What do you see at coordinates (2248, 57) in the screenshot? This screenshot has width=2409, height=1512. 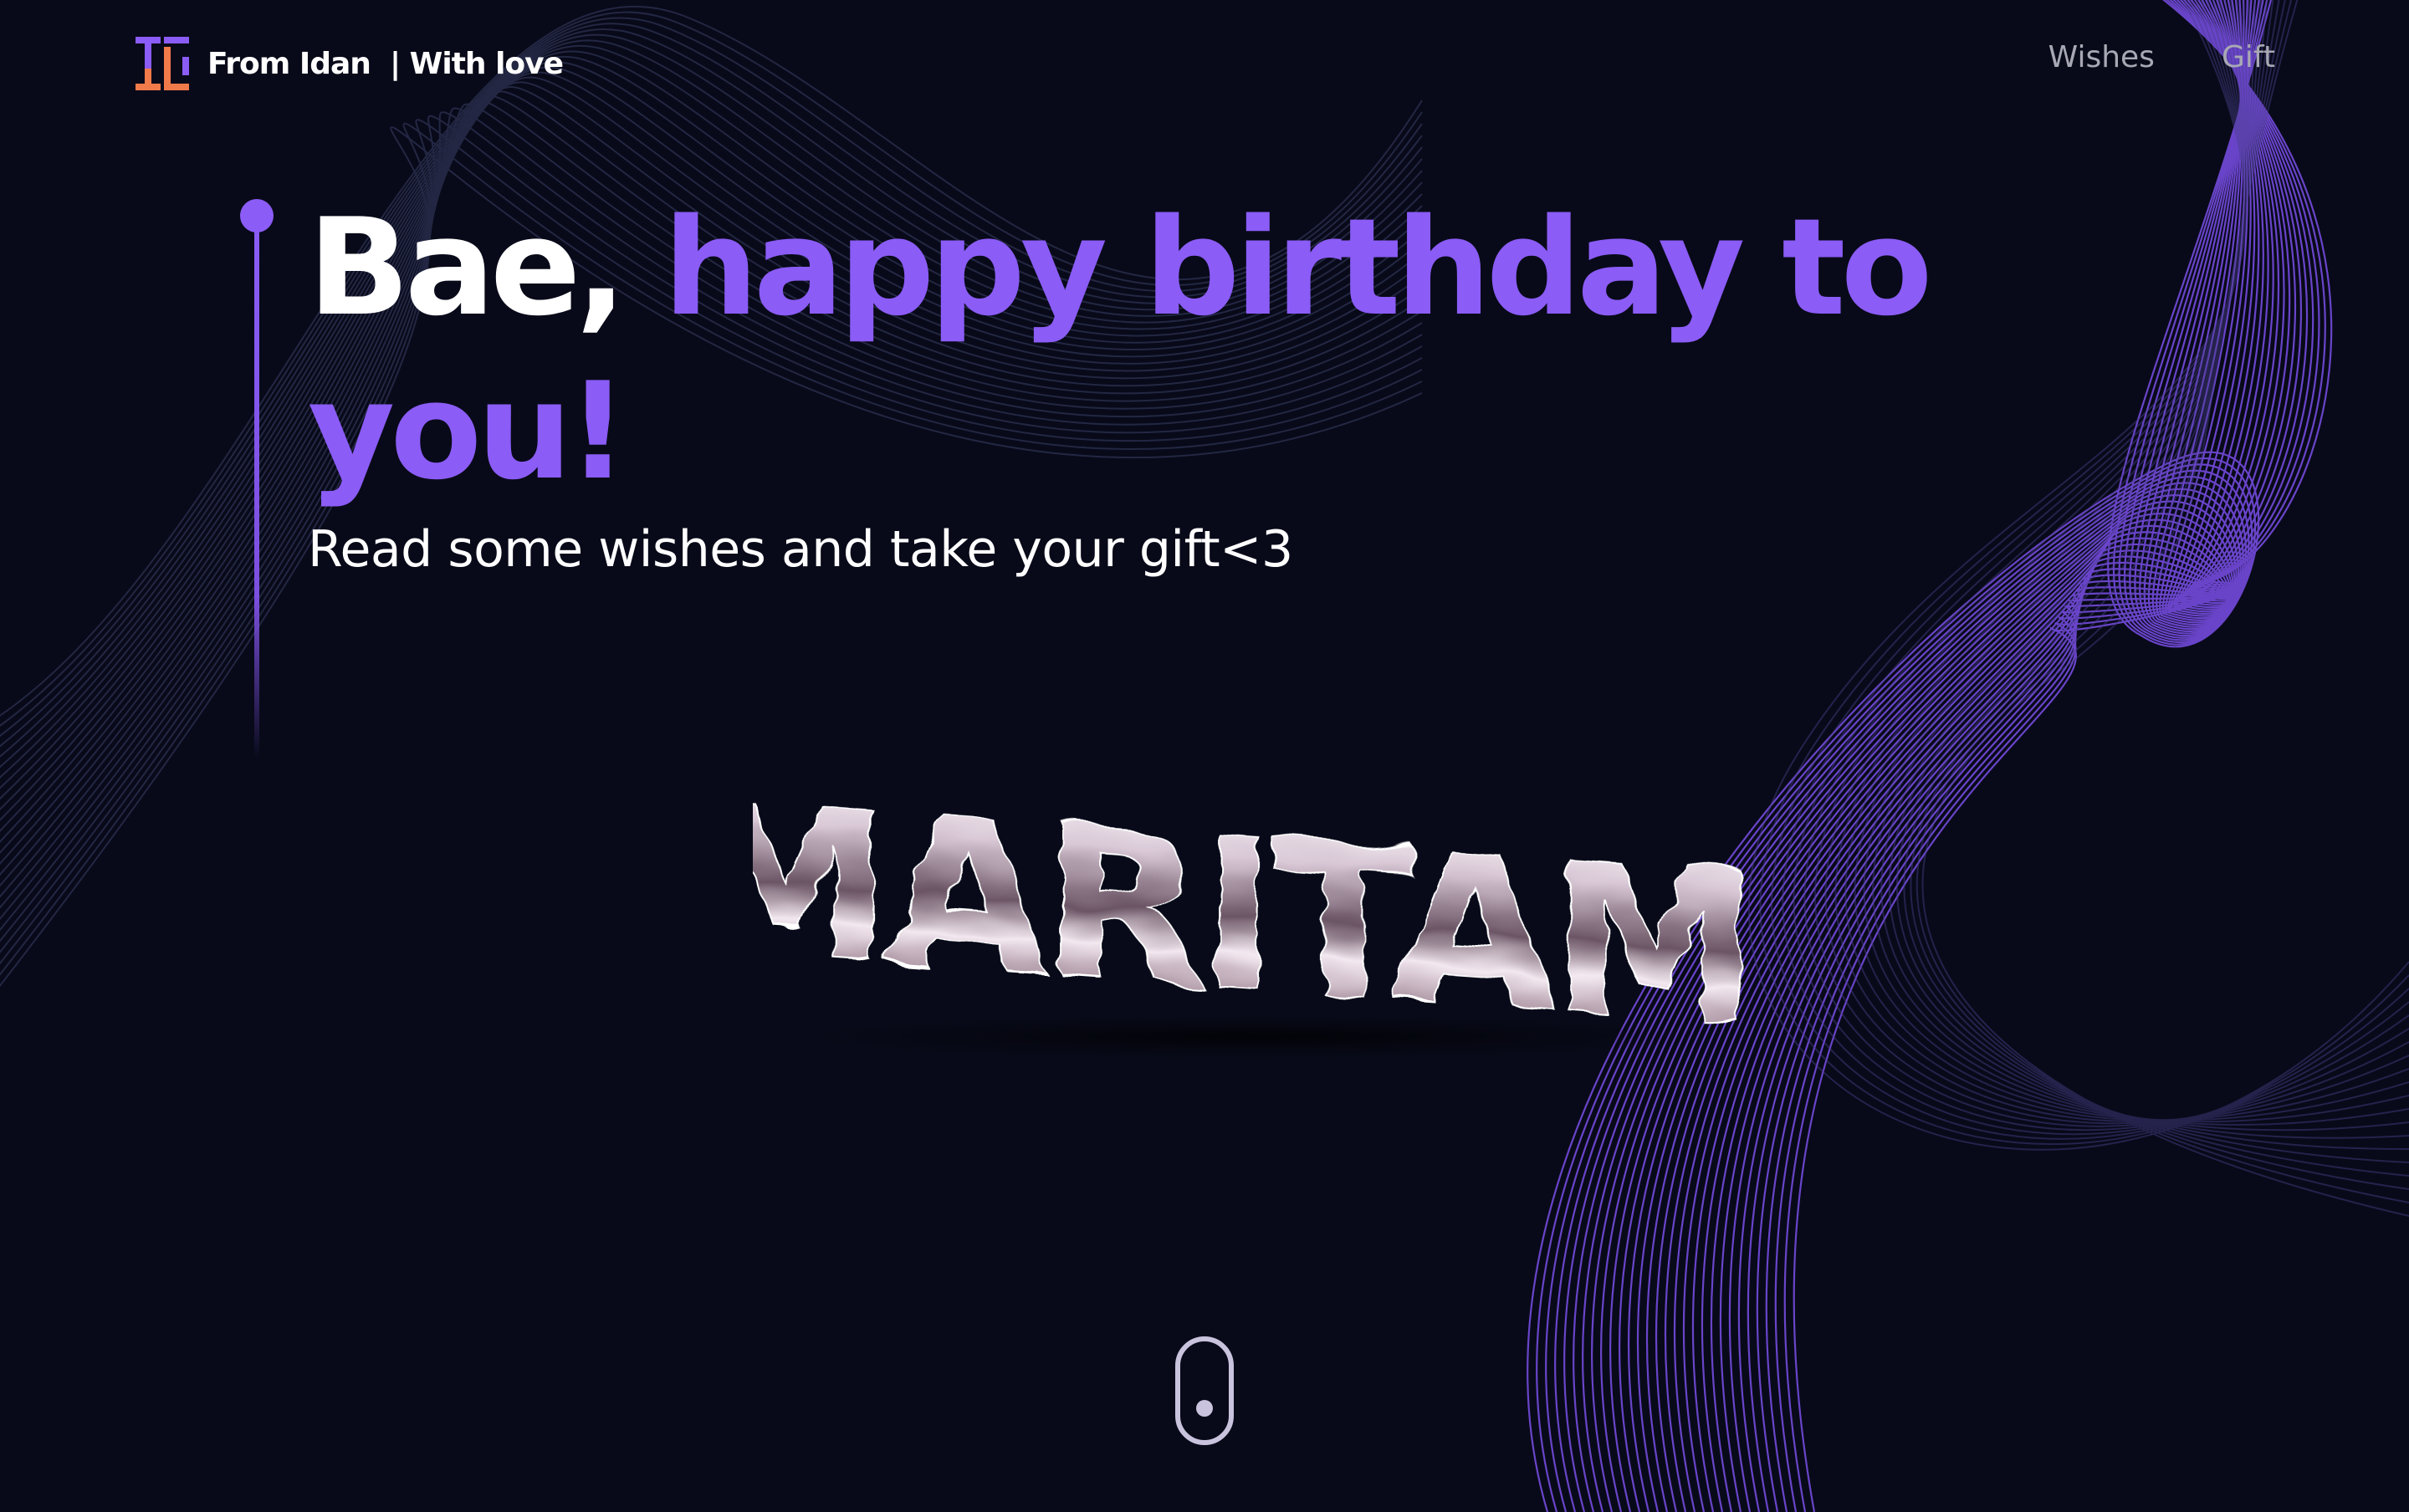 I see `nav-link-gift: Gift` at bounding box center [2248, 57].